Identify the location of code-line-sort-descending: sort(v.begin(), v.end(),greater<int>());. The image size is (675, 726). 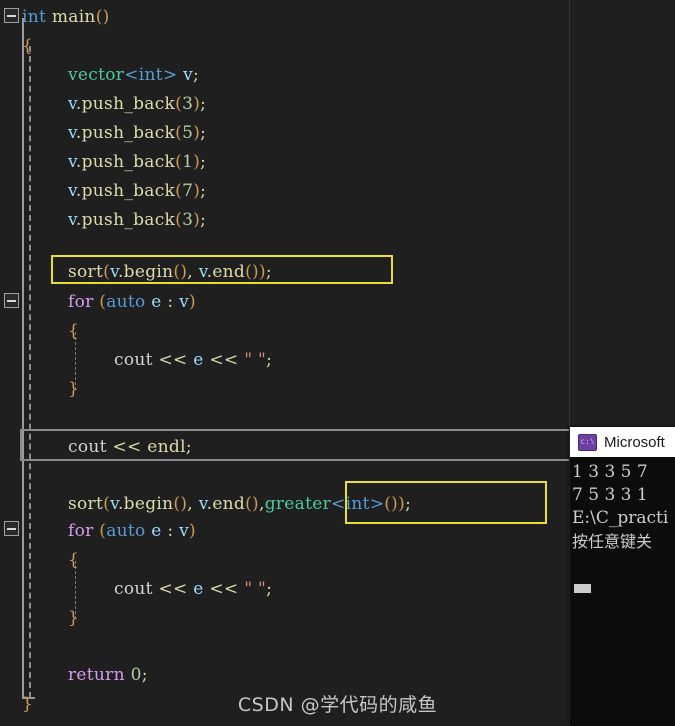
(240, 504).